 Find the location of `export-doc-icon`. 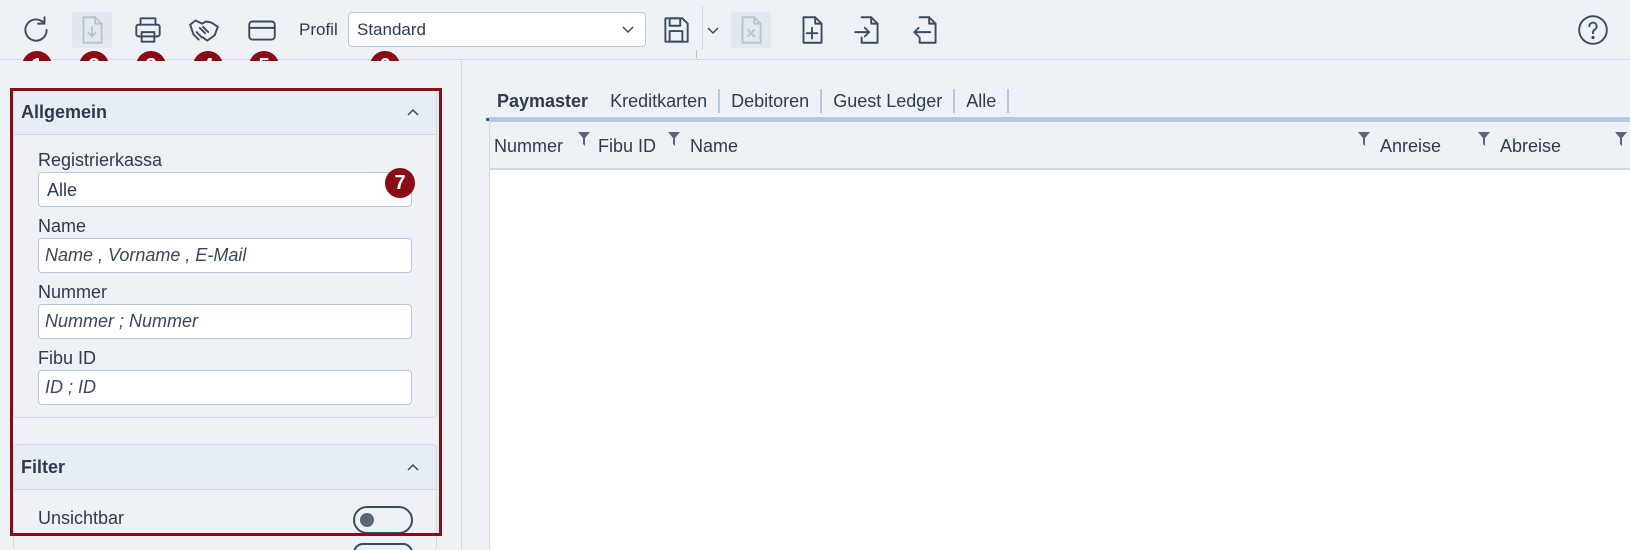

export-doc-icon is located at coordinates (925, 30).